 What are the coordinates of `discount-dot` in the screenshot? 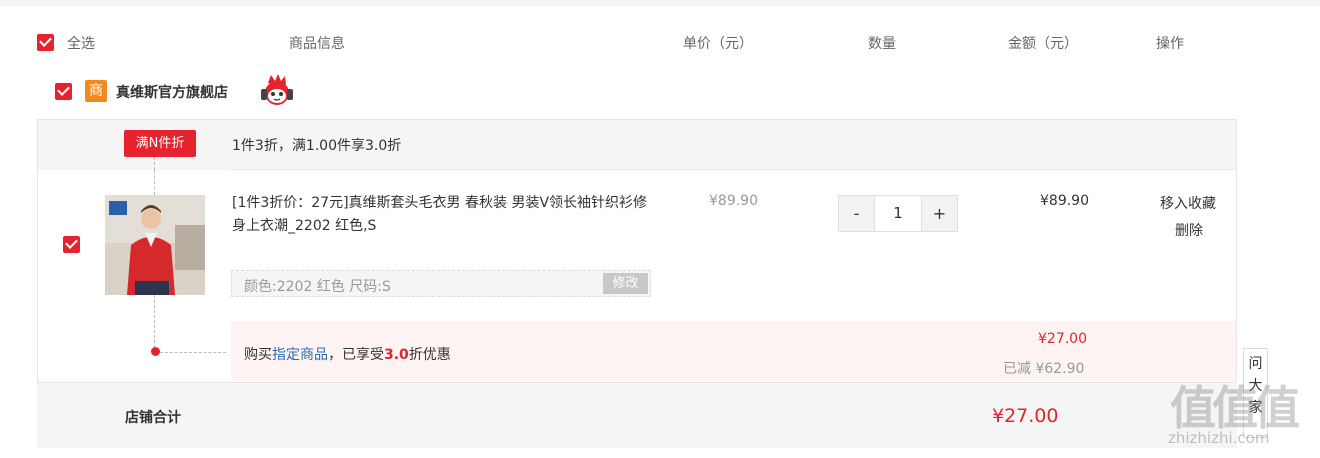 It's located at (155, 351).